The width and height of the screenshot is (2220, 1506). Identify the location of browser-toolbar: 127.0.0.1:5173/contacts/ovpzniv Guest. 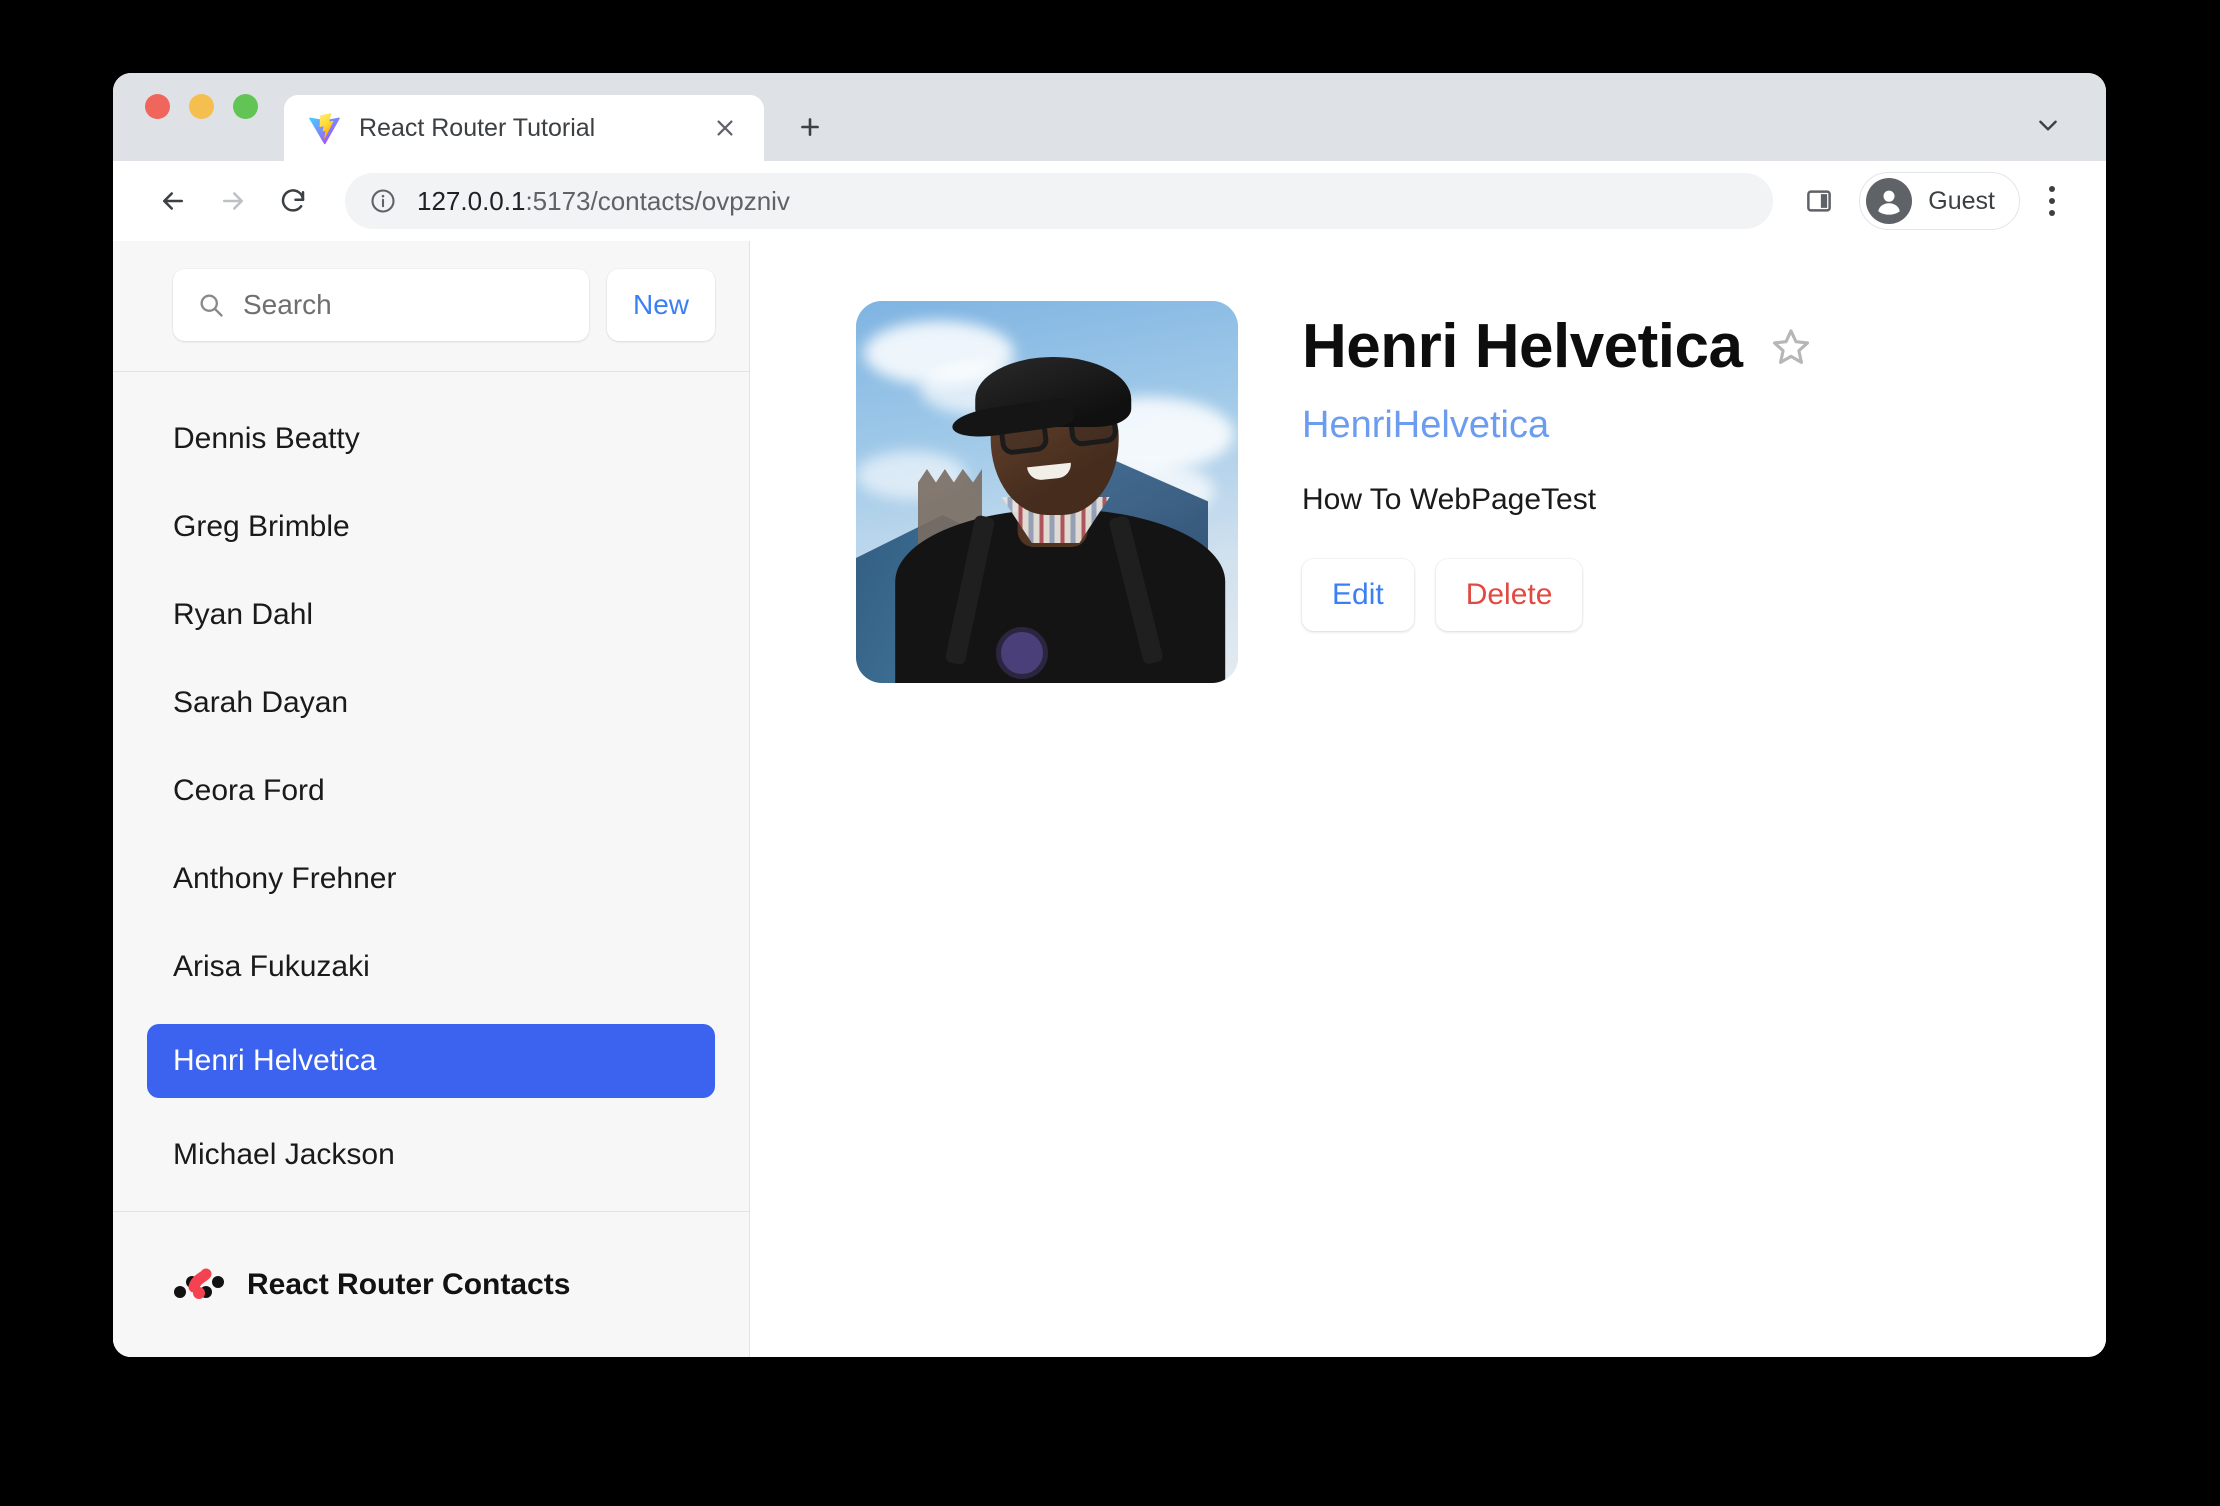
(1109, 201).